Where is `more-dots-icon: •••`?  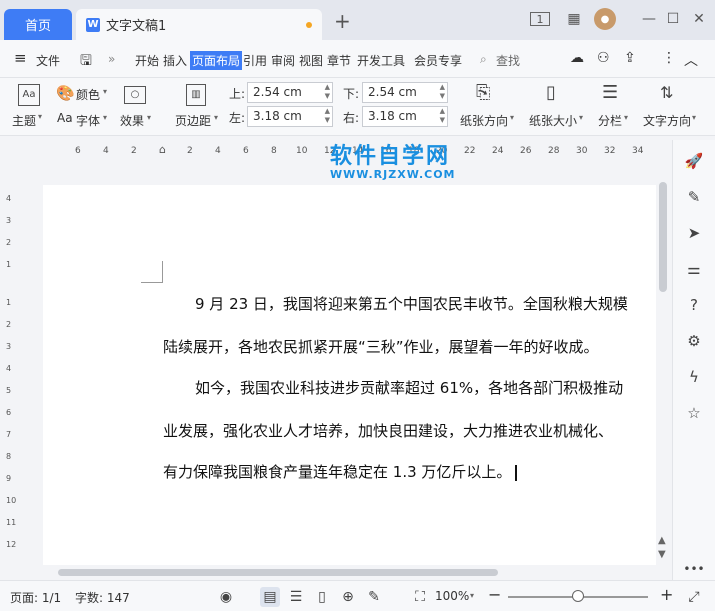
more-dots-icon: ••• is located at coordinates (694, 569).